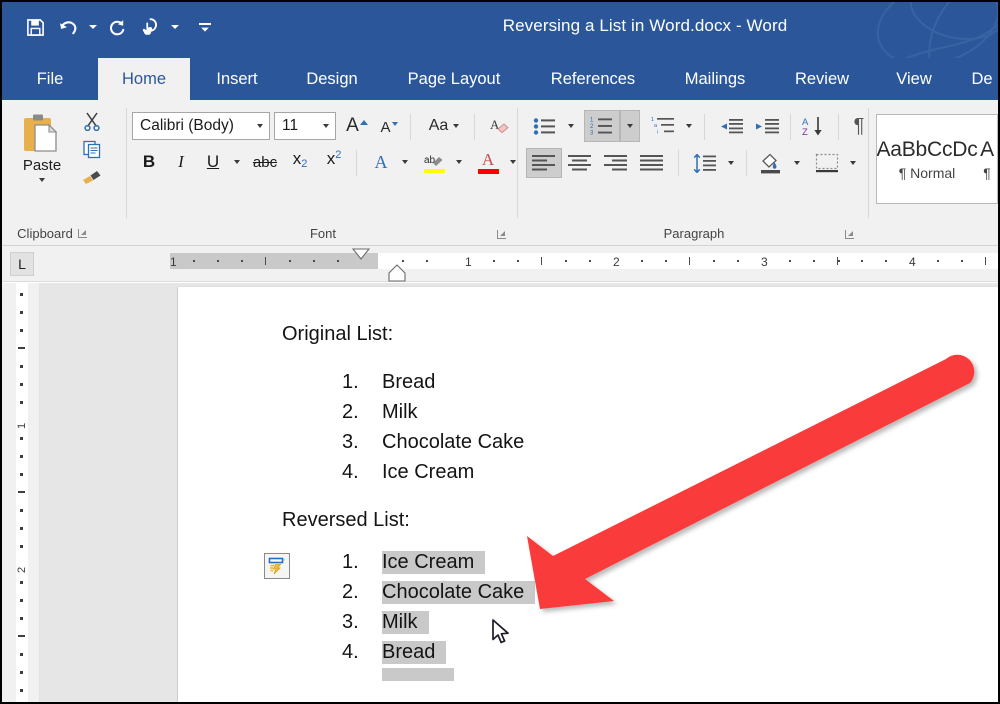  Describe the element at coordinates (454, 79) in the screenshot. I see `tab-page-layout: Page Layout` at that location.